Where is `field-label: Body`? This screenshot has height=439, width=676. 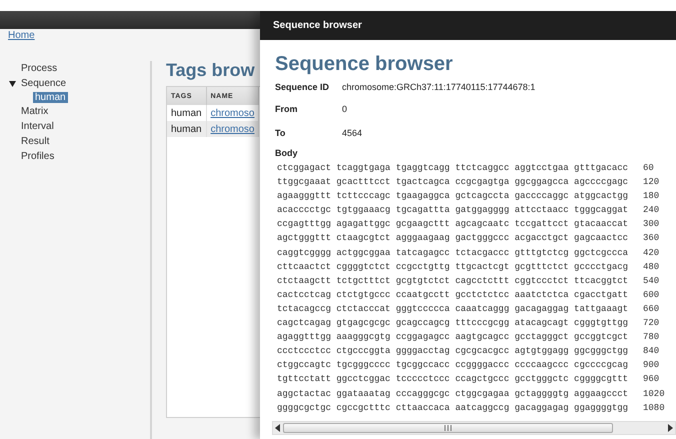
field-label: Body is located at coordinates (286, 153).